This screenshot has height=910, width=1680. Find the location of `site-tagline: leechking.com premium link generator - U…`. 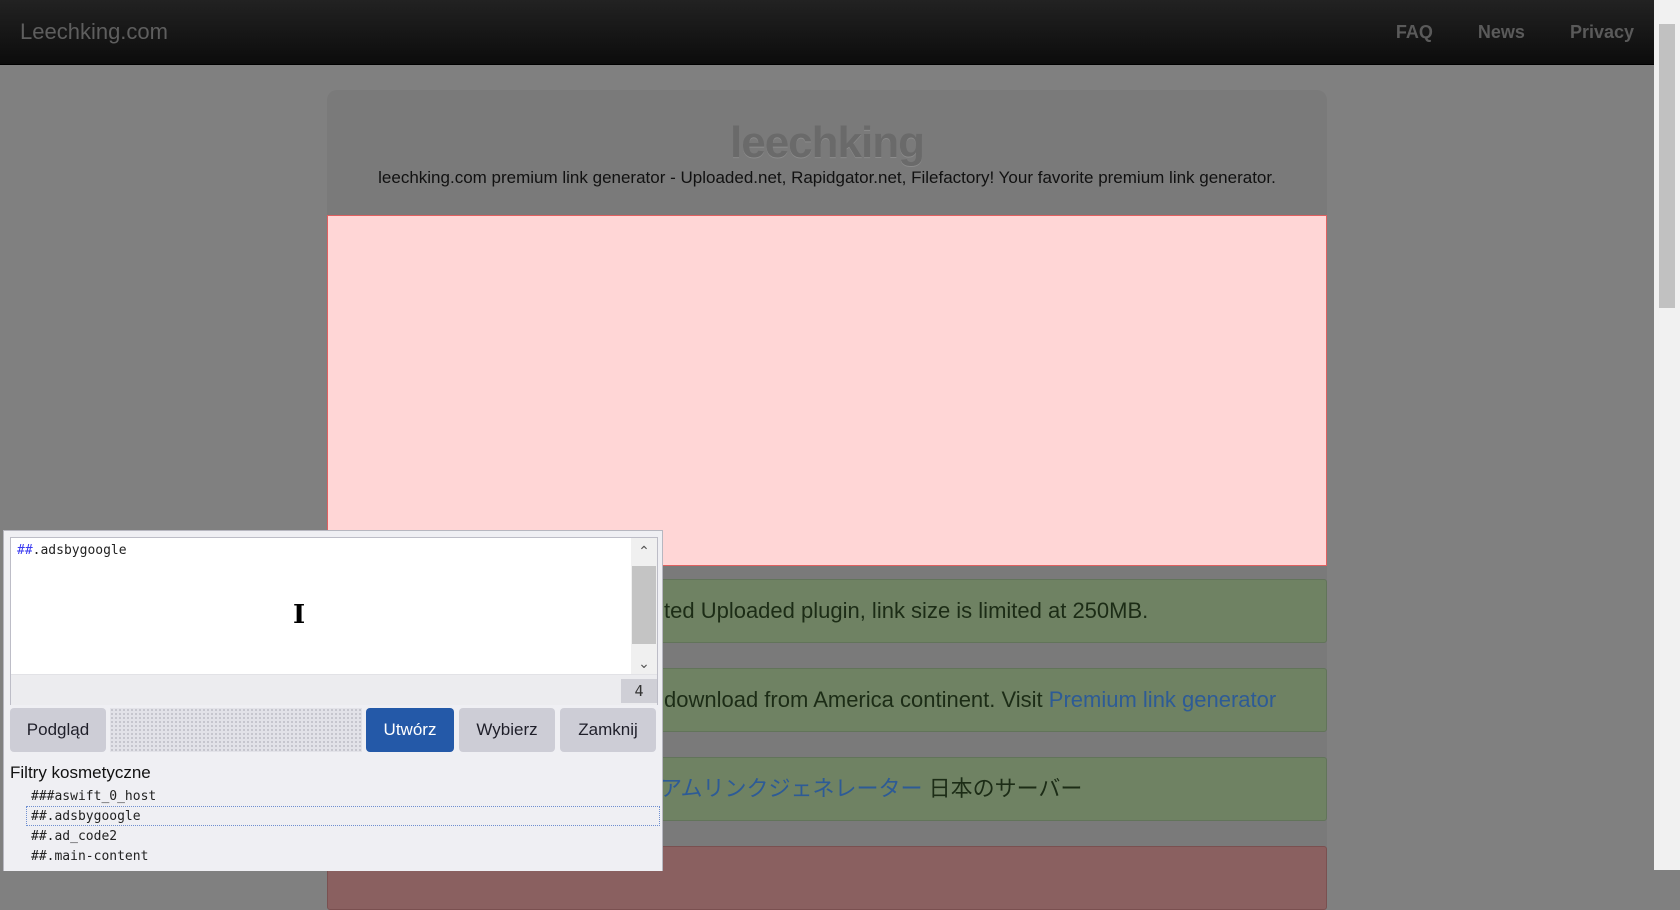

site-tagline: leechking.com premium link generator - U… is located at coordinates (827, 177).